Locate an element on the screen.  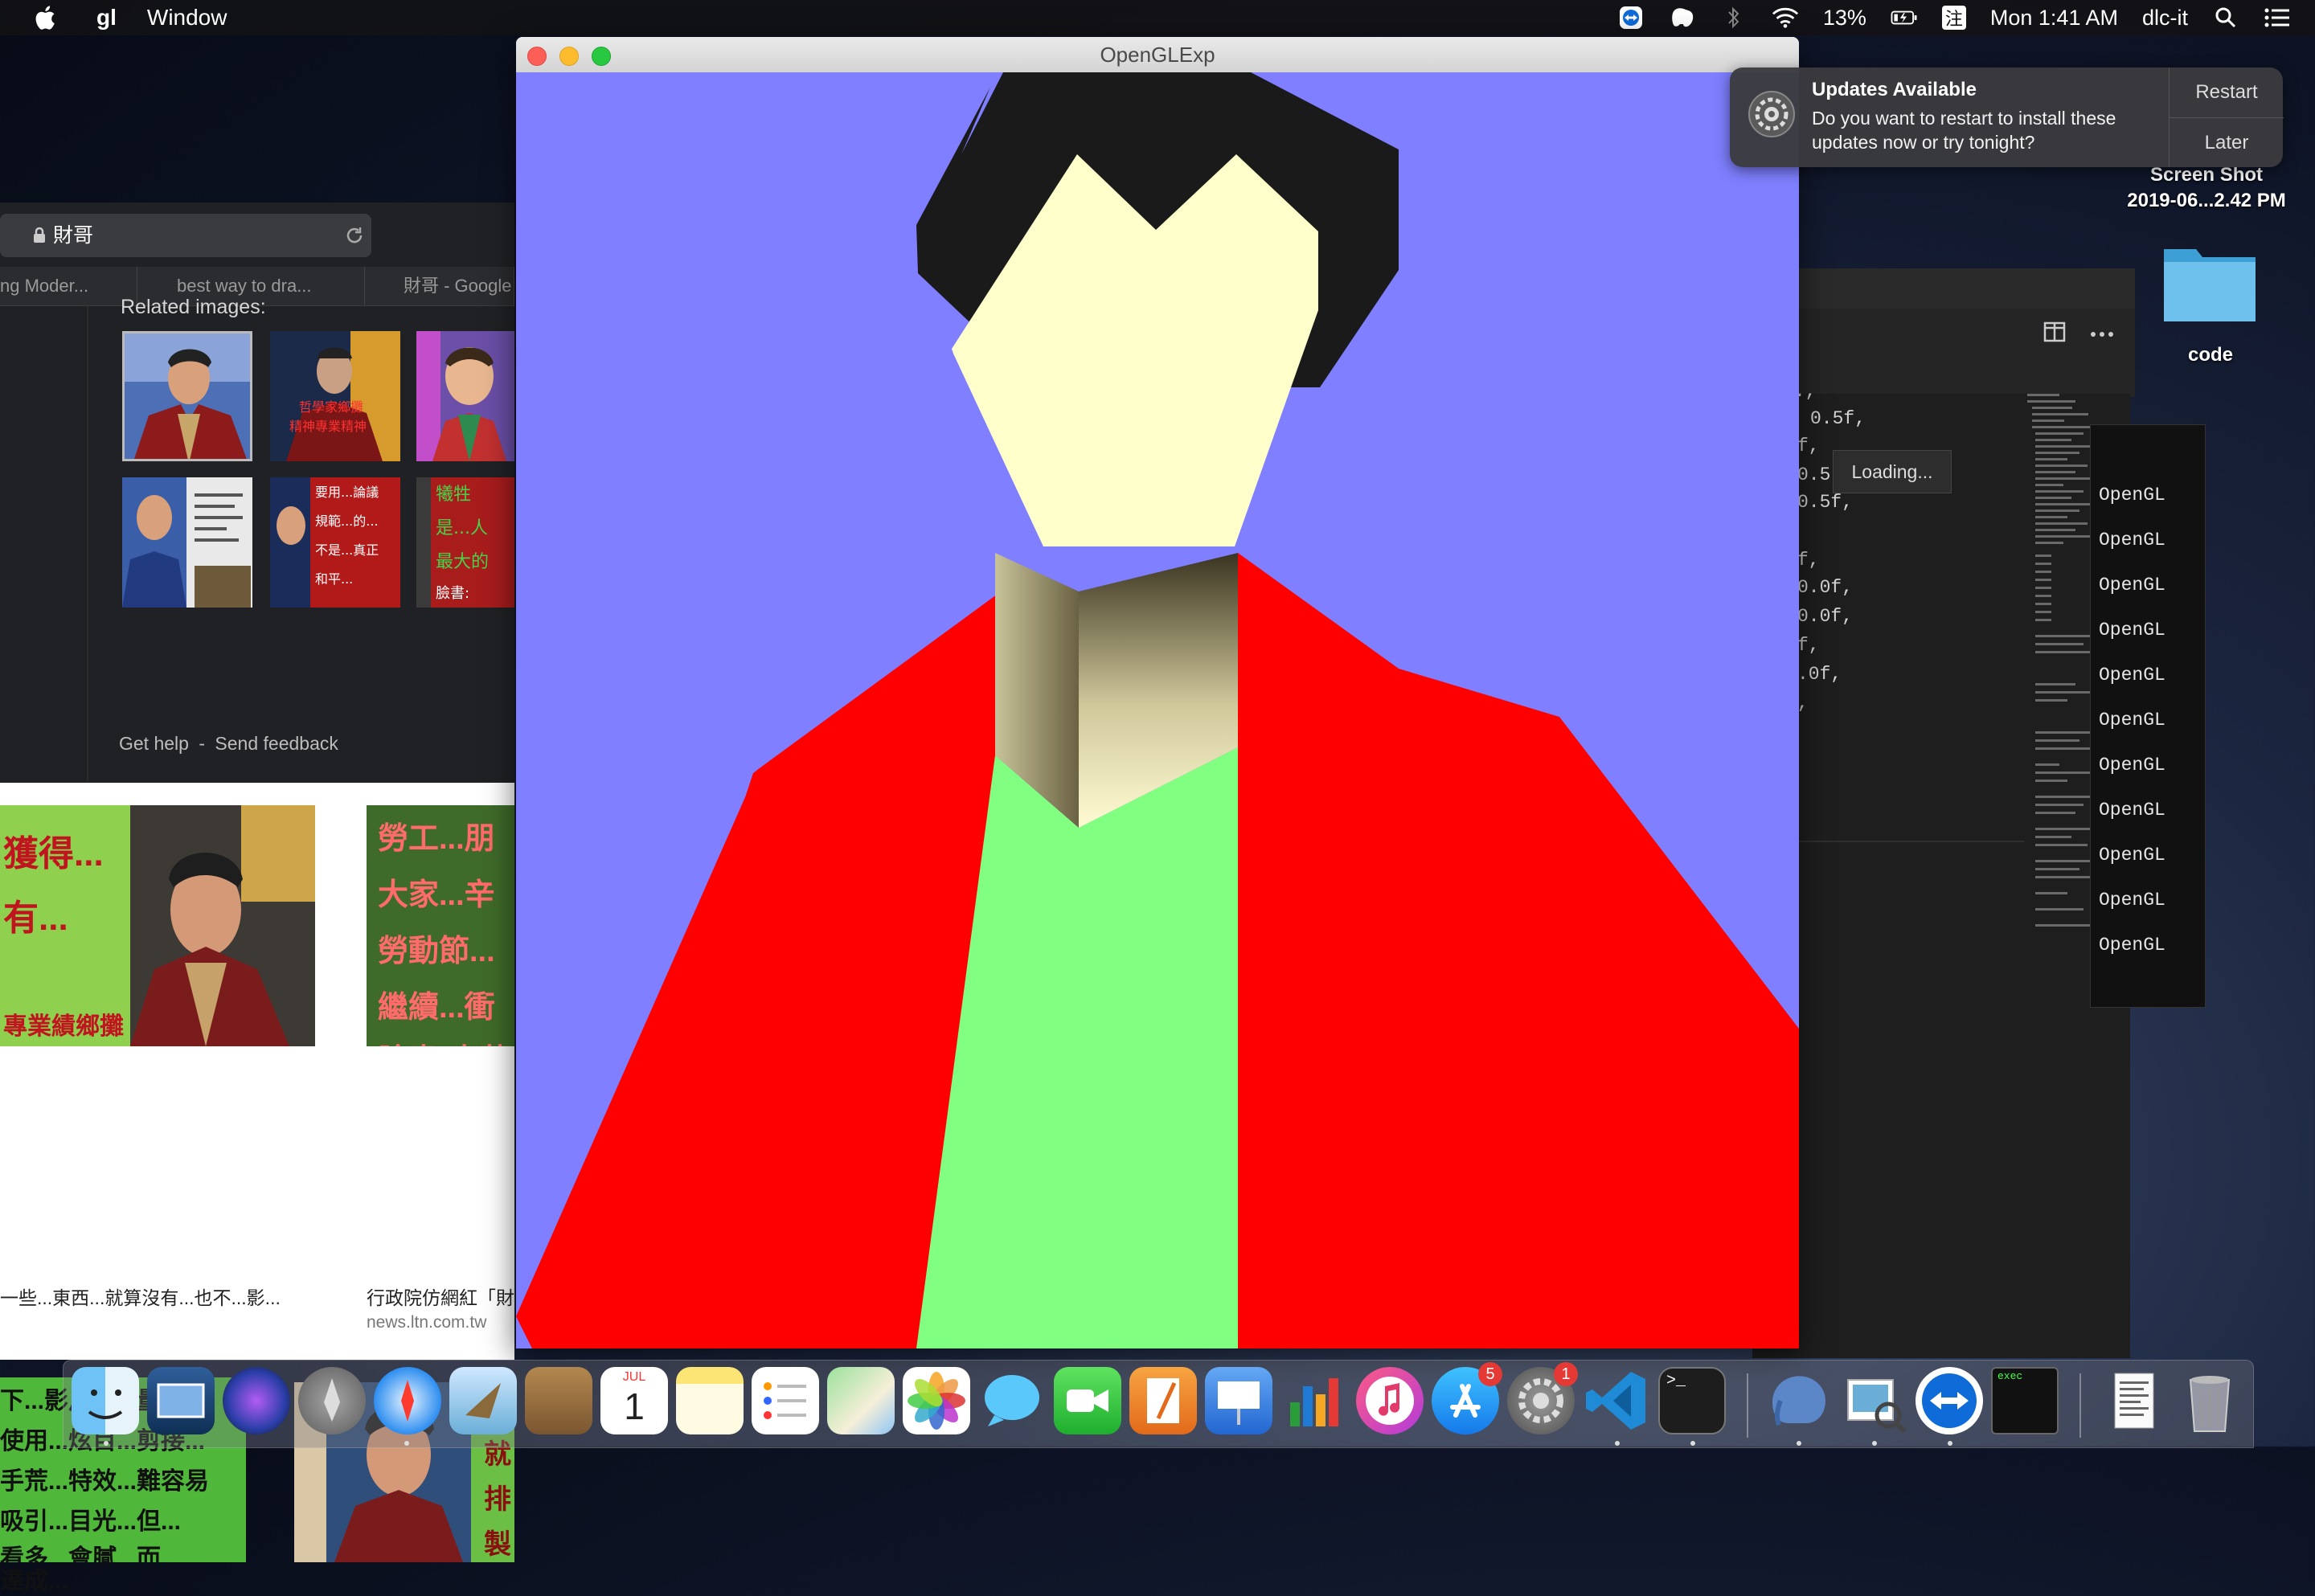
exec-icon: exec is located at coordinates (2025, 1400).